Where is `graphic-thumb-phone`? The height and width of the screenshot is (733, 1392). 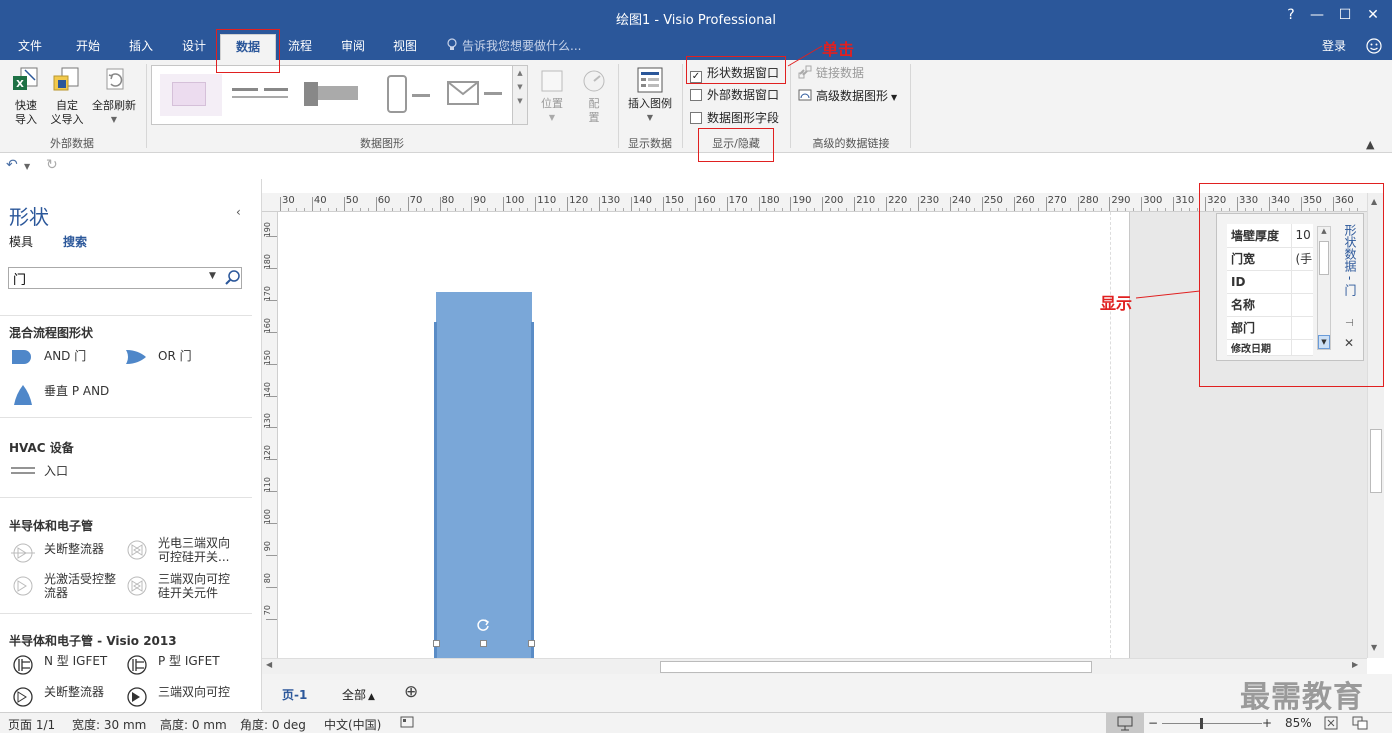
graphic-thumb-phone is located at coordinates (409, 95).